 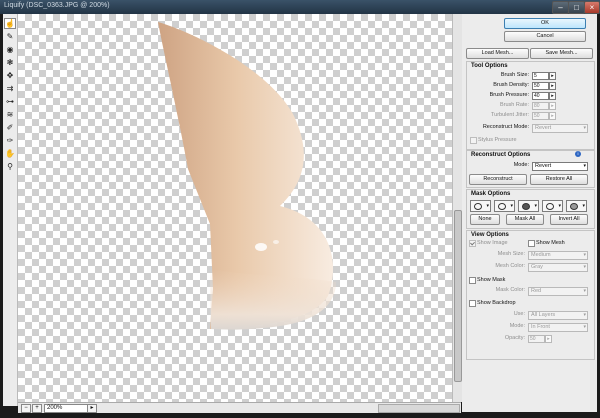 What do you see at coordinates (540, 96) in the screenshot?
I see `brush-pressure-field: 40` at bounding box center [540, 96].